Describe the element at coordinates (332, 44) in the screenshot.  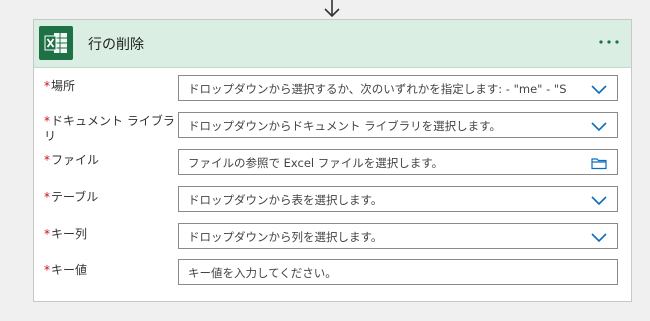
I see `action-header: 行の削除` at that location.